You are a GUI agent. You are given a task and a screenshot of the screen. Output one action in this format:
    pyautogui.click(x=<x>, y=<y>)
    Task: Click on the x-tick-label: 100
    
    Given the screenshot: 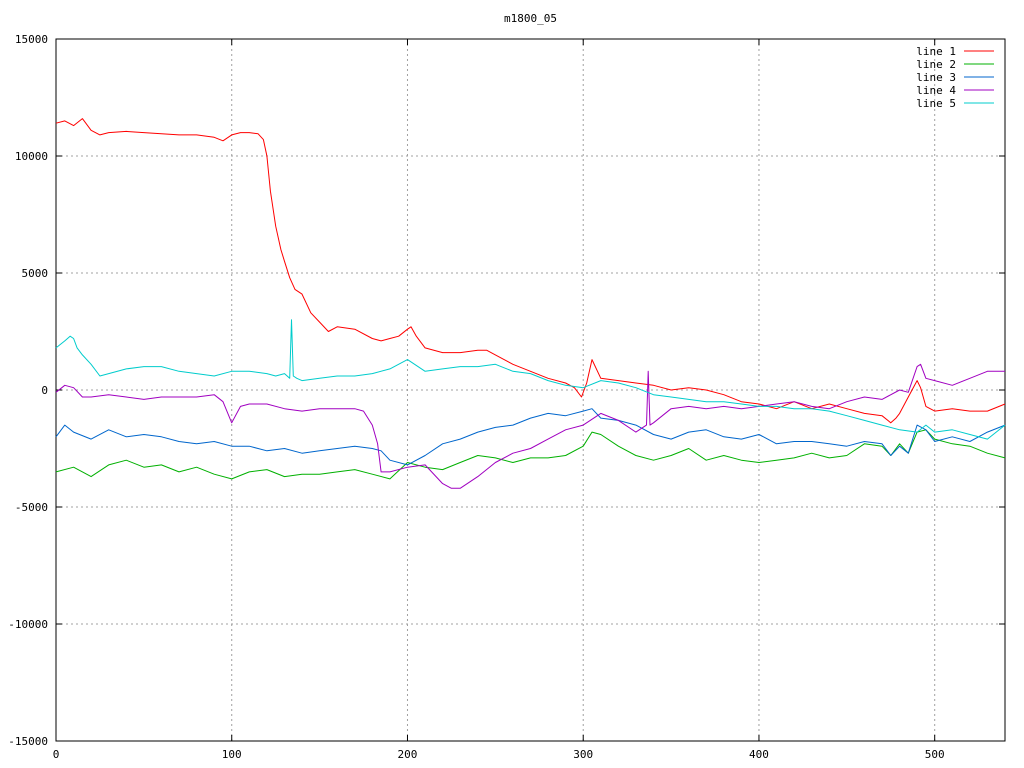 What is the action you would take?
    pyautogui.click(x=232, y=754)
    